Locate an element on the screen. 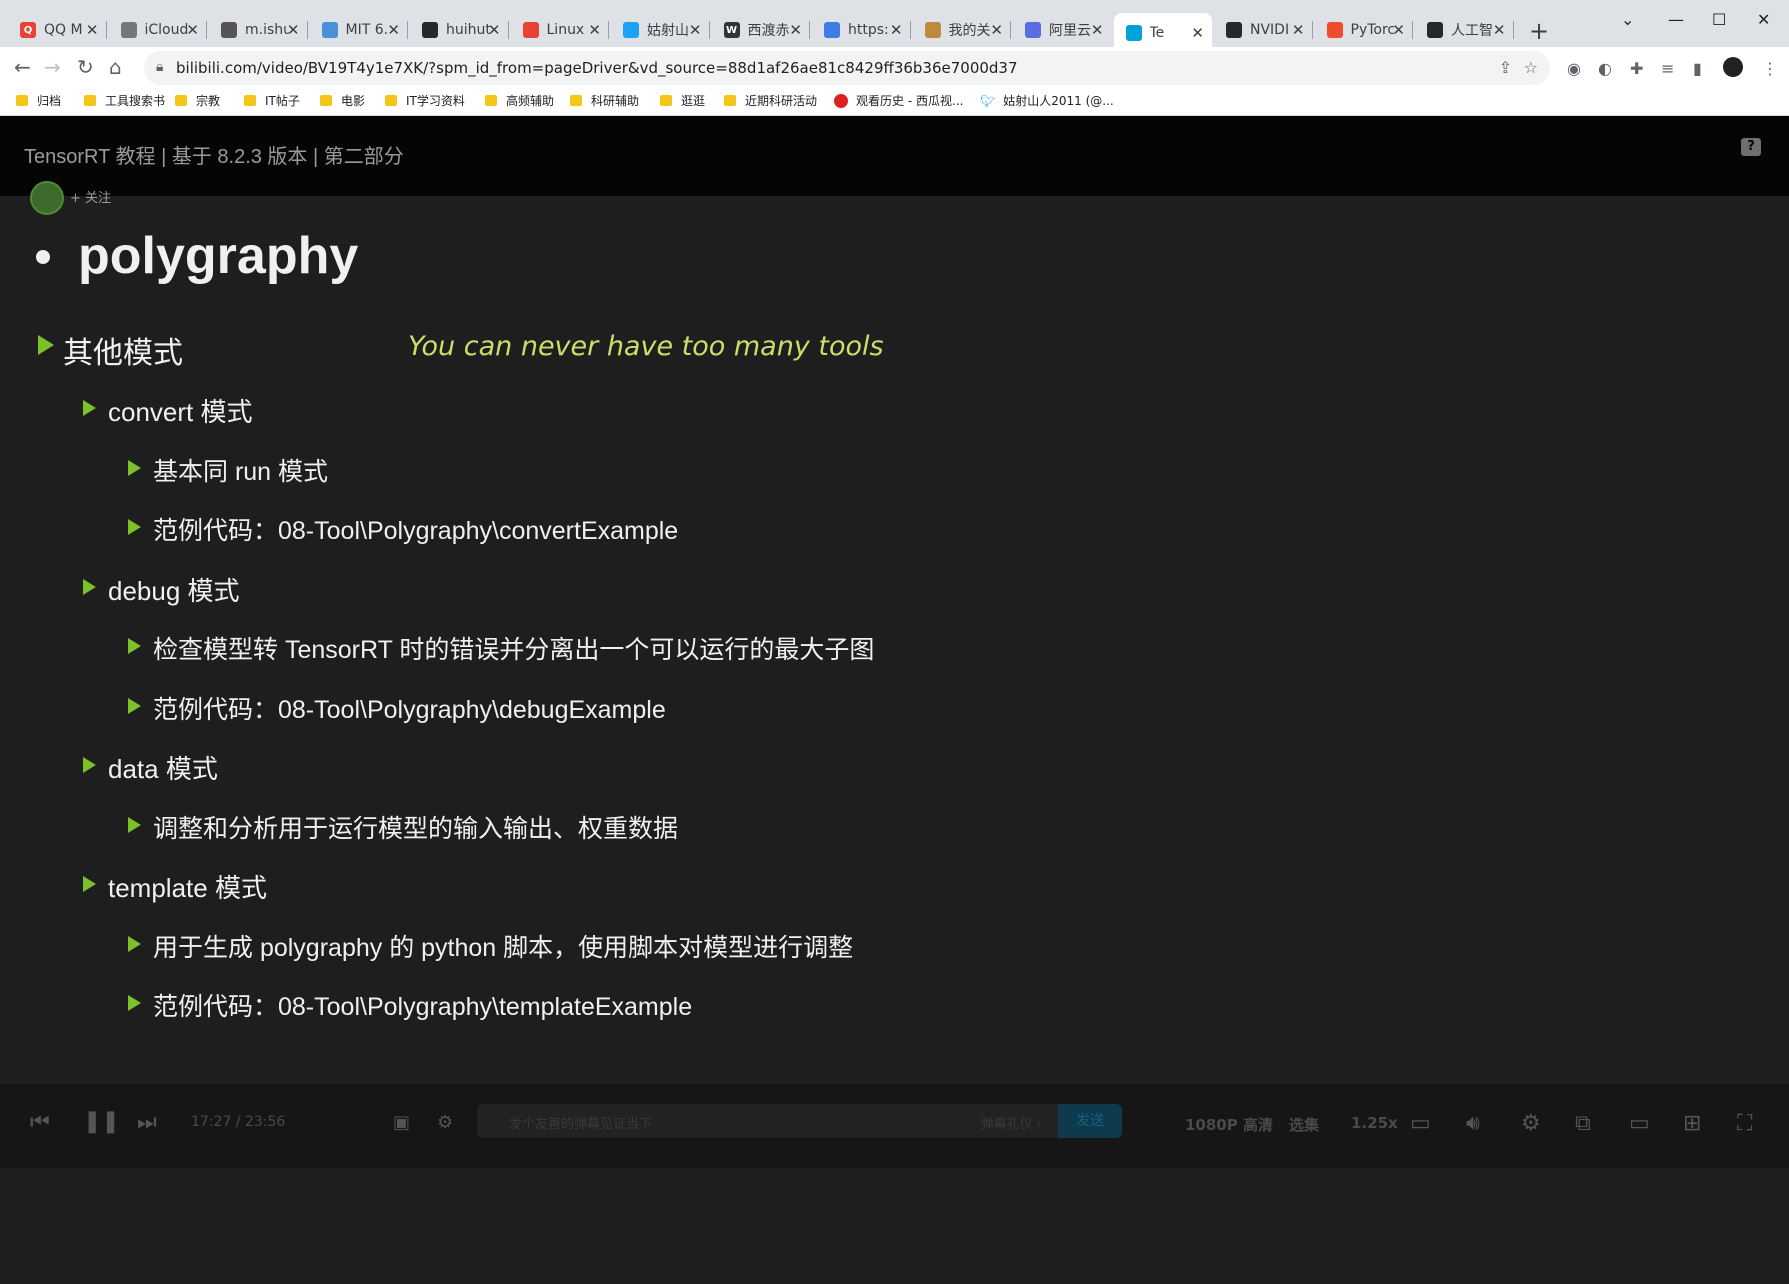  volume-icon: 🔊︎ is located at coordinates (1473, 1123).